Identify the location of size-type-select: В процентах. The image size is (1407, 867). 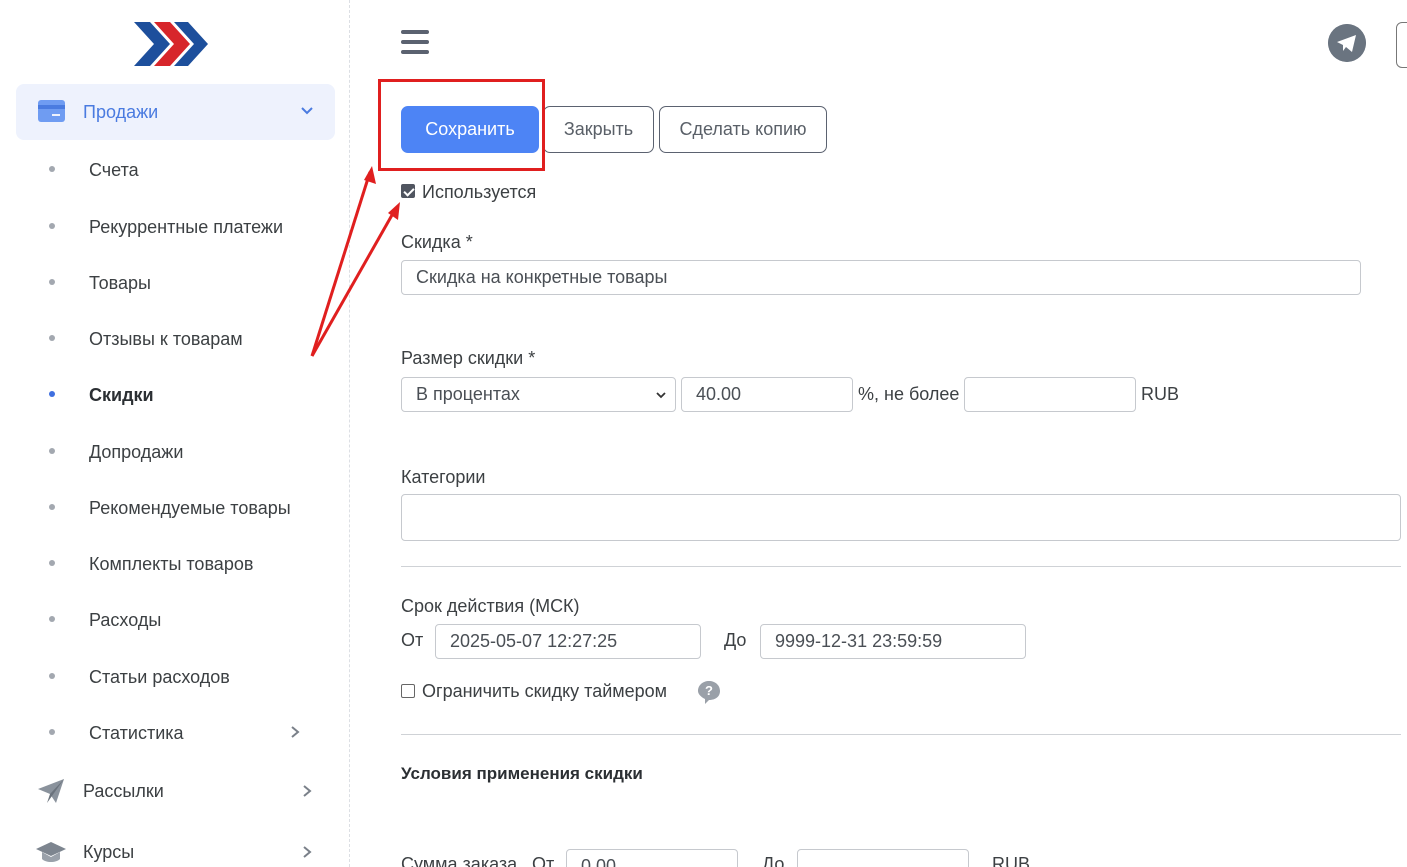
(538, 394).